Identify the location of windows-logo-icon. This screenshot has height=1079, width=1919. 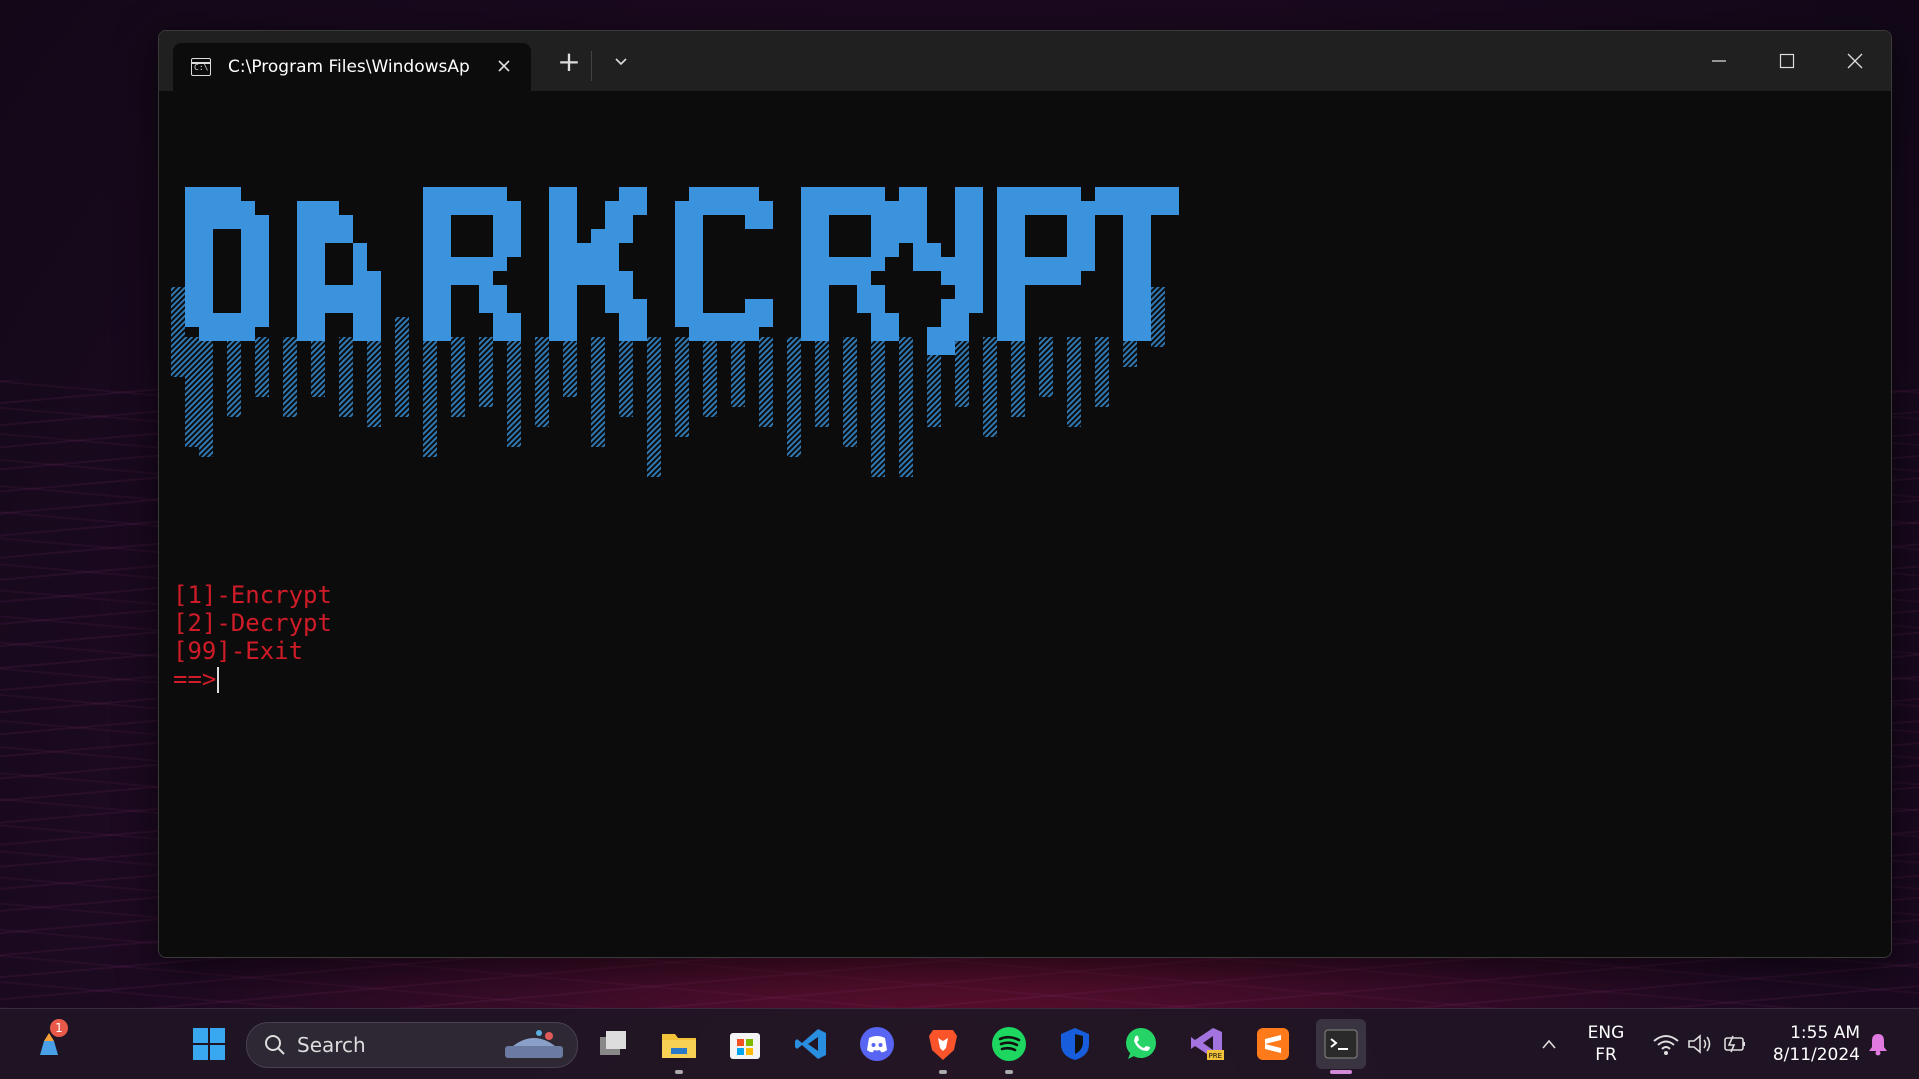
(209, 1044).